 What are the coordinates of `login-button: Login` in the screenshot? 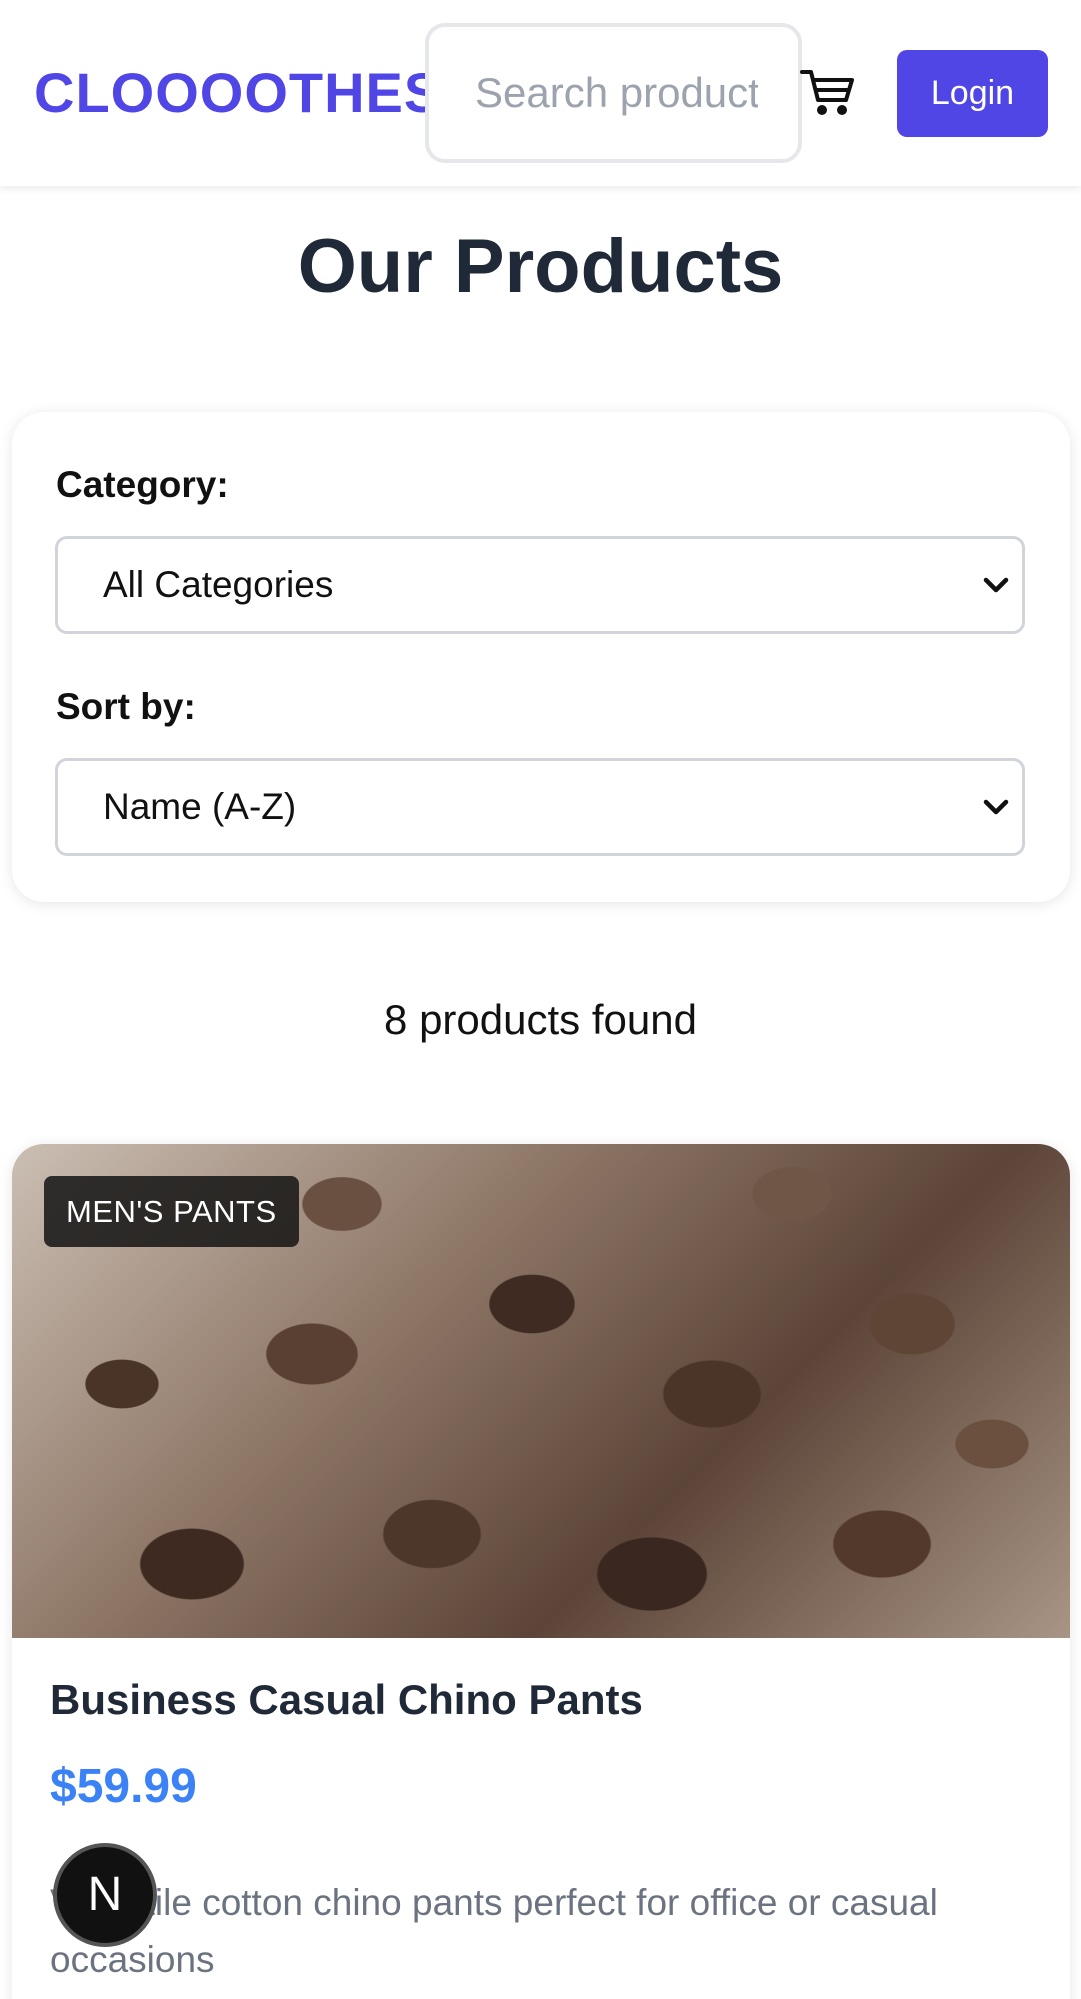 It's located at (972, 93).